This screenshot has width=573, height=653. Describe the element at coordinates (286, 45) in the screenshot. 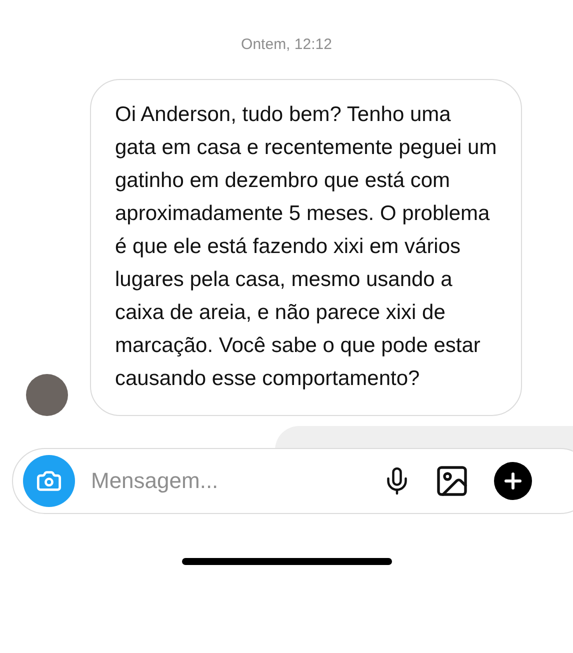

I see `message-timestamp: Ontem, 12:12` at that location.